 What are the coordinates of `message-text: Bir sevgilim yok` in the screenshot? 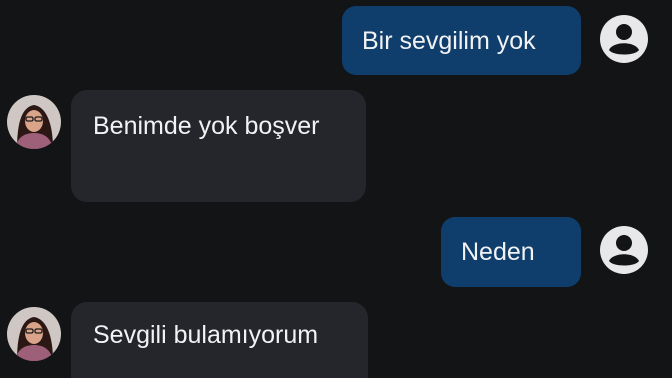 It's located at (449, 41).